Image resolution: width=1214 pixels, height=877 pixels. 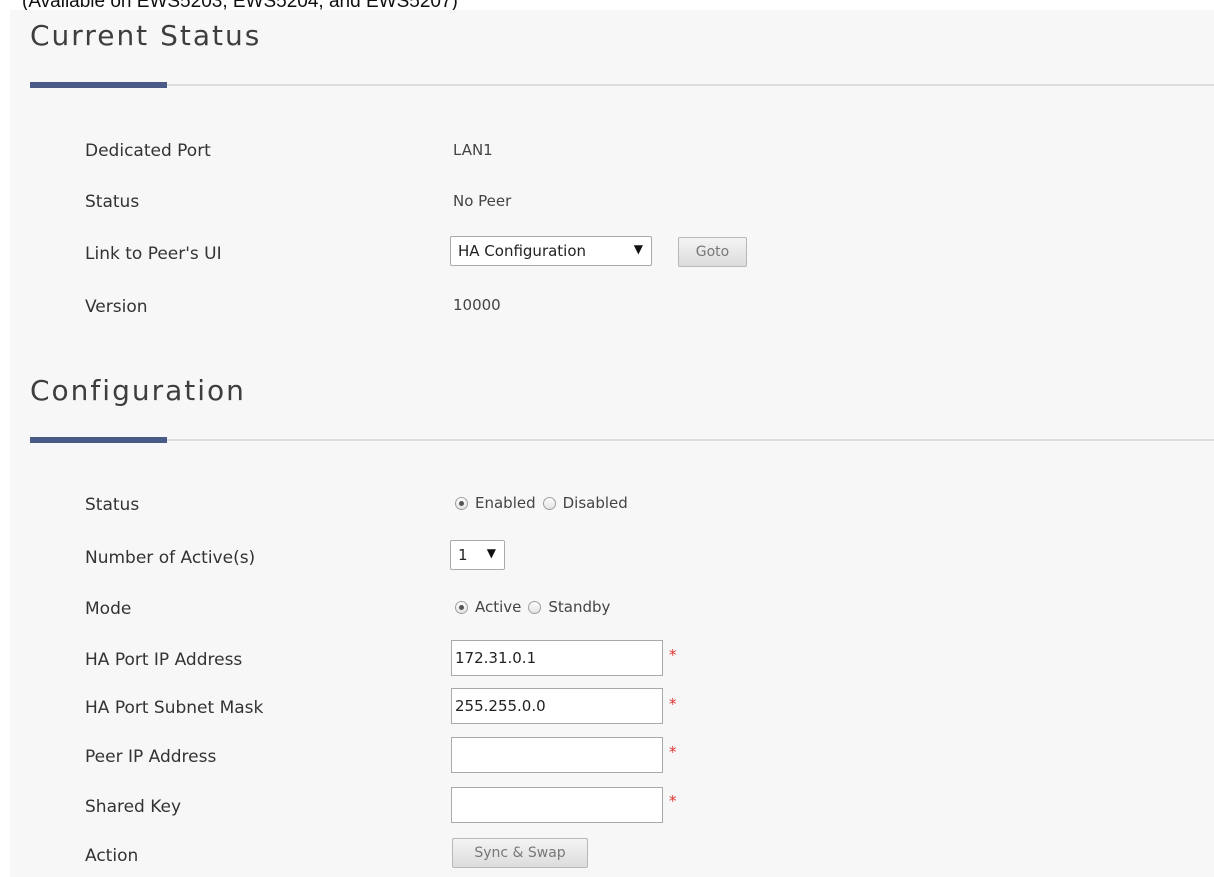 I want to click on version-value: 10000, so click(x=477, y=305).